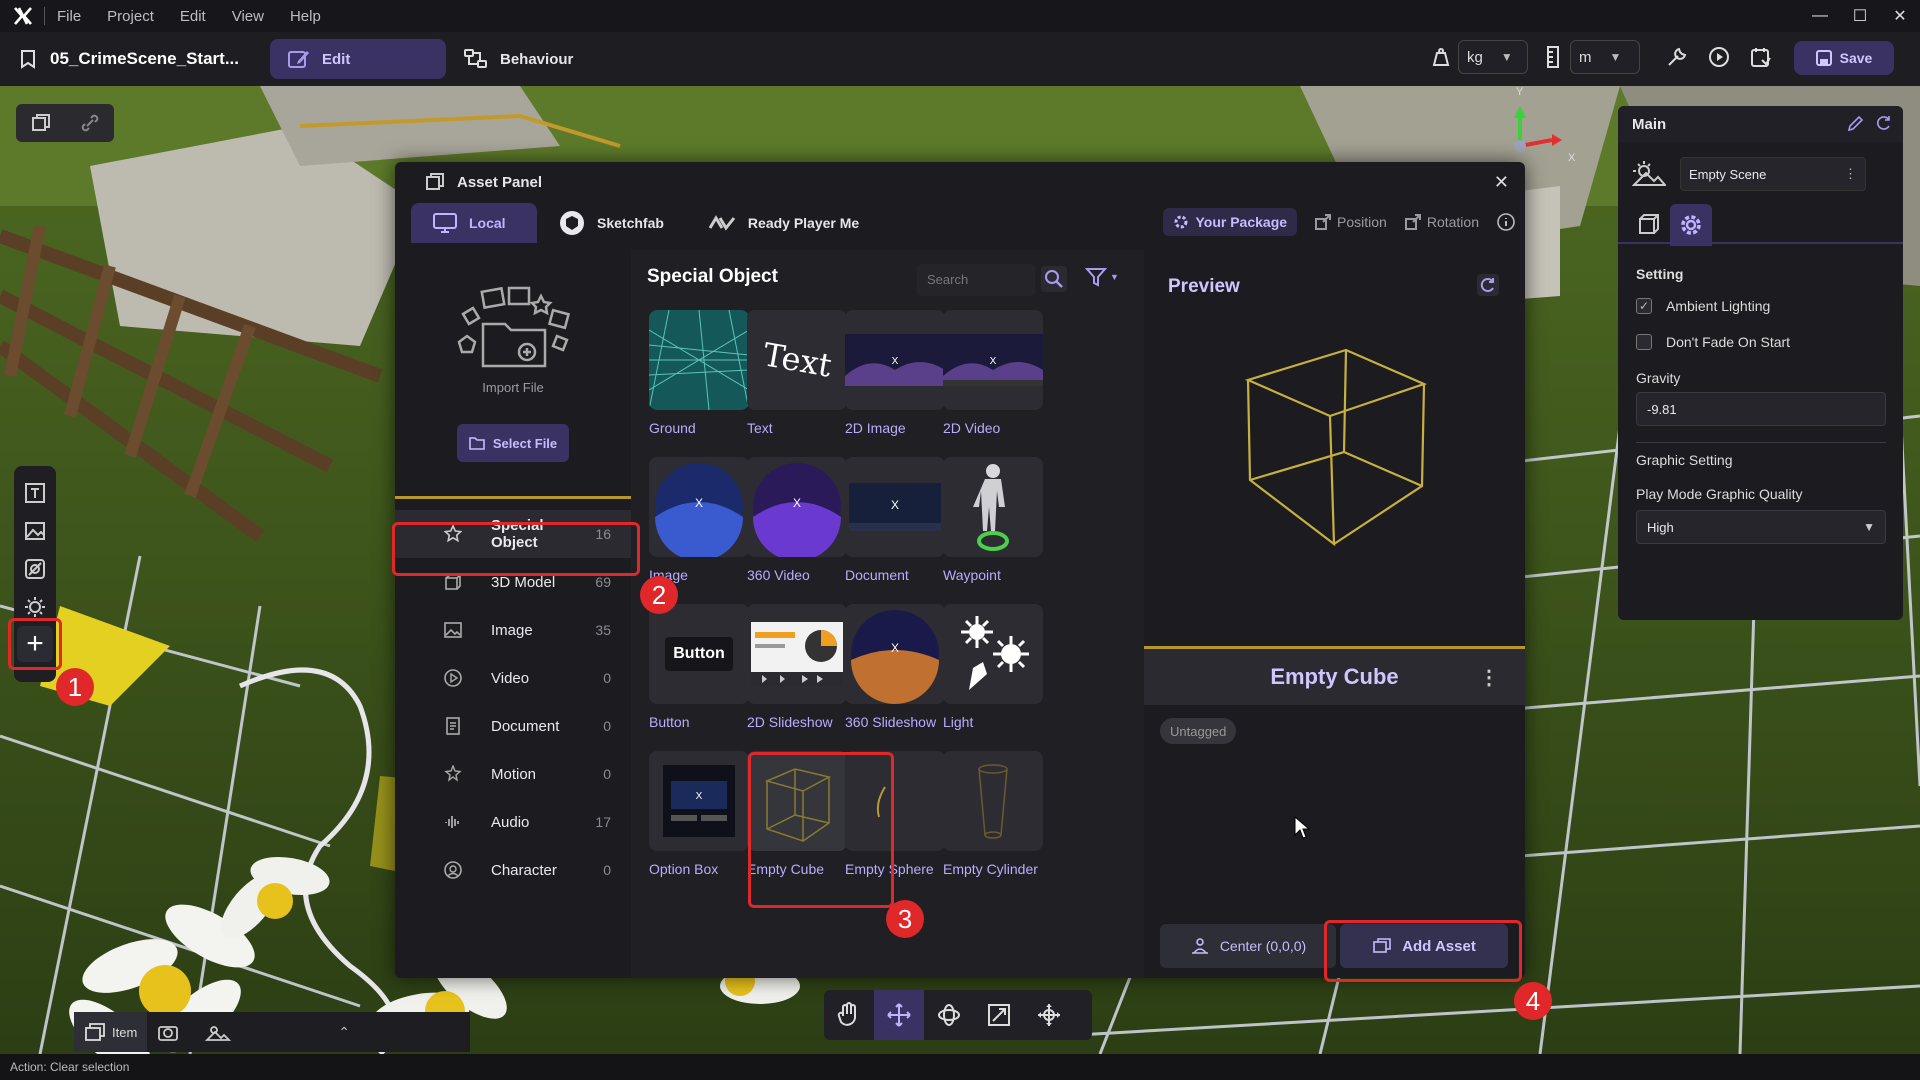 This screenshot has width=1920, height=1080. What do you see at coordinates (1660, 527) in the screenshot?
I see `quality-value: High` at bounding box center [1660, 527].